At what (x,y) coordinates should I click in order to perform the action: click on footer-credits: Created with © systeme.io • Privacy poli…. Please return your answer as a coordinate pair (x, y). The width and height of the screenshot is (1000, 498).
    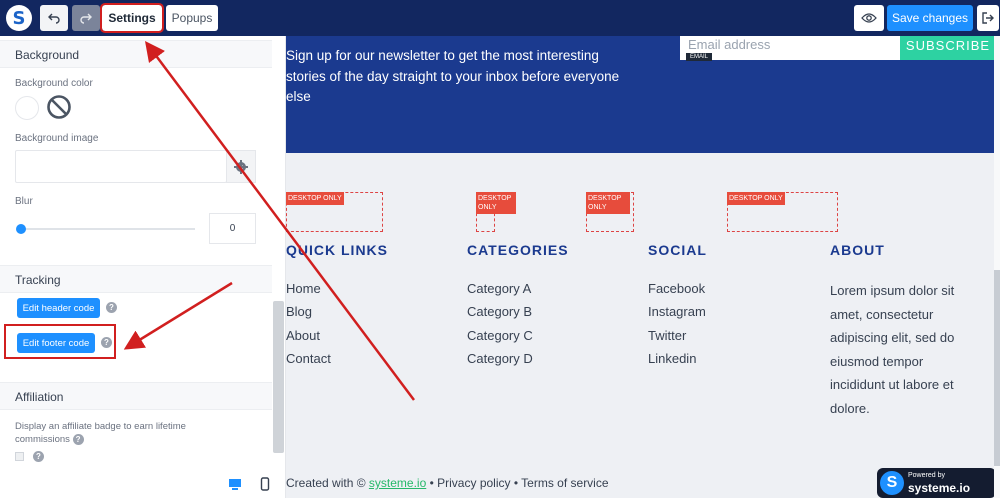
    Looking at the image, I should click on (447, 483).